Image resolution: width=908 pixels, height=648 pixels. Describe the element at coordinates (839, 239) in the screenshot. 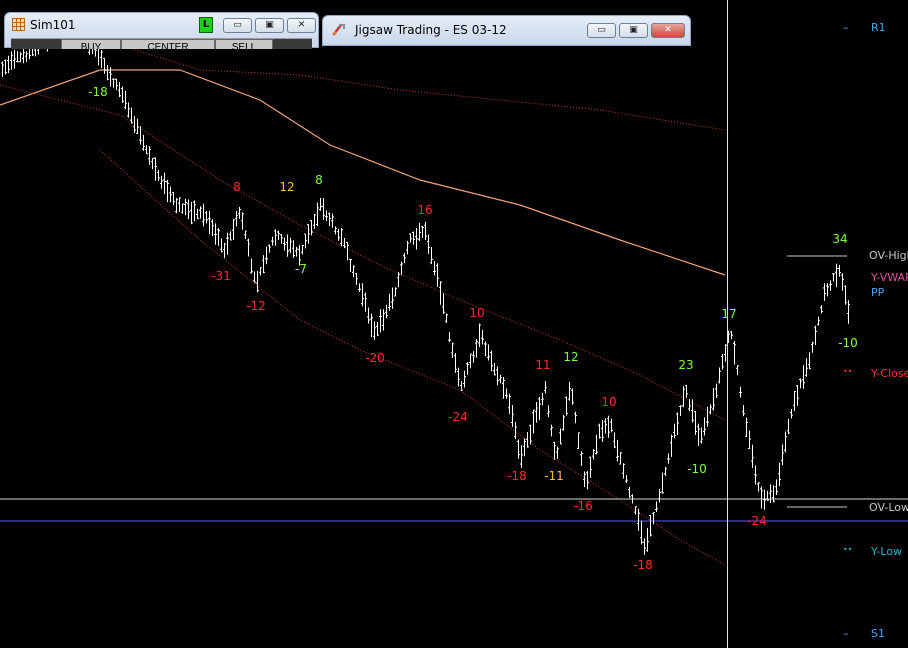

I see `swing-label: 34` at that location.